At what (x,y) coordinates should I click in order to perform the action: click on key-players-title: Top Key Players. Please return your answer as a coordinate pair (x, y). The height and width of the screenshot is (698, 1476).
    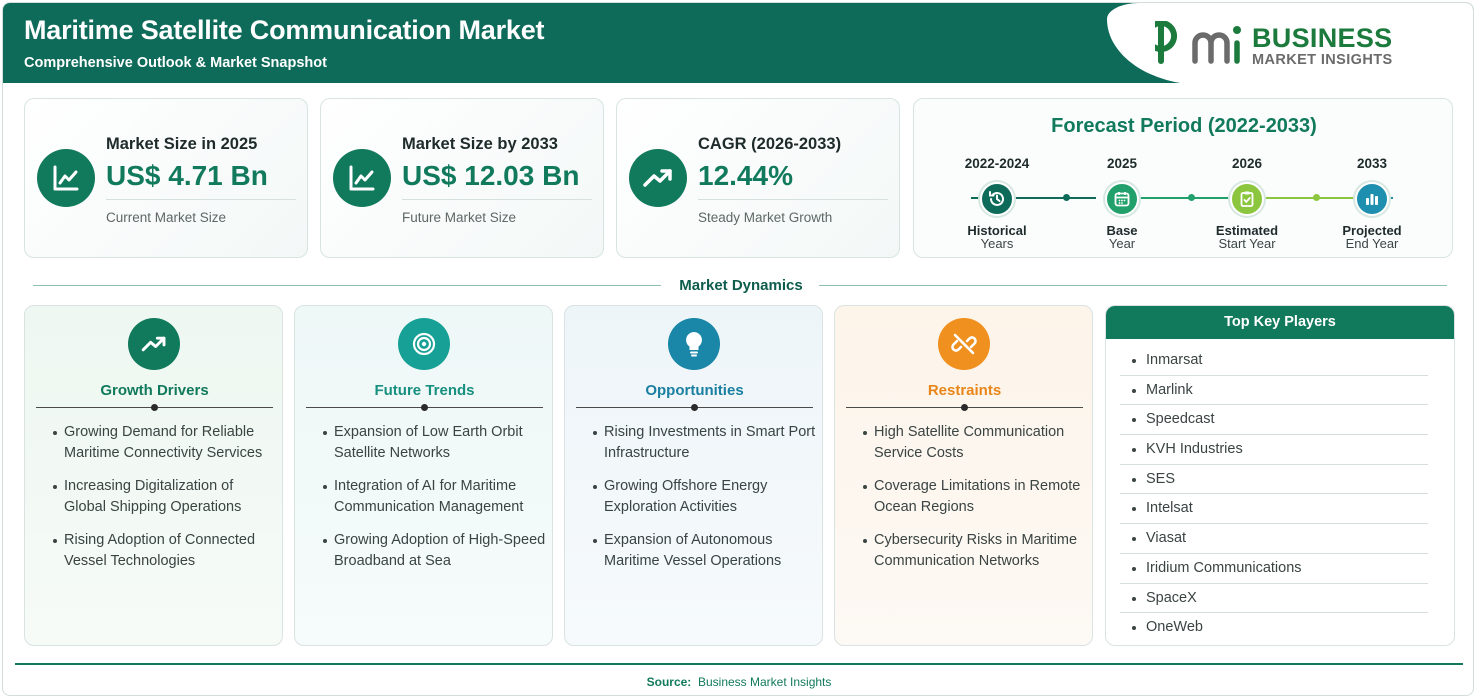
    Looking at the image, I should click on (1280, 322).